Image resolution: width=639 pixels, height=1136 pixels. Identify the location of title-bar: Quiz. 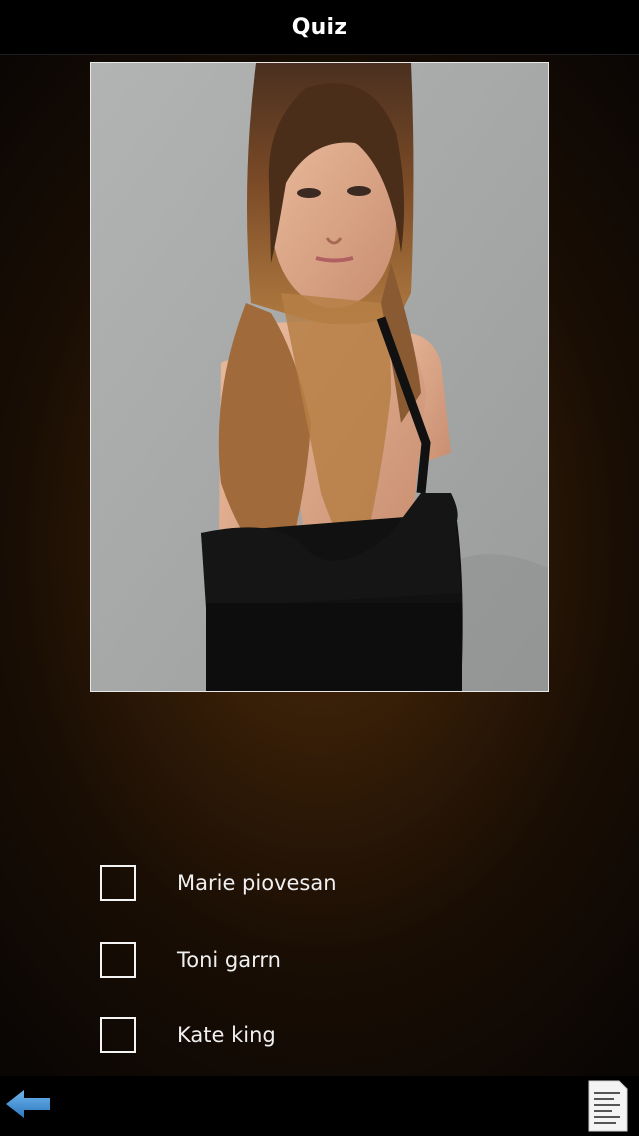
(319, 27).